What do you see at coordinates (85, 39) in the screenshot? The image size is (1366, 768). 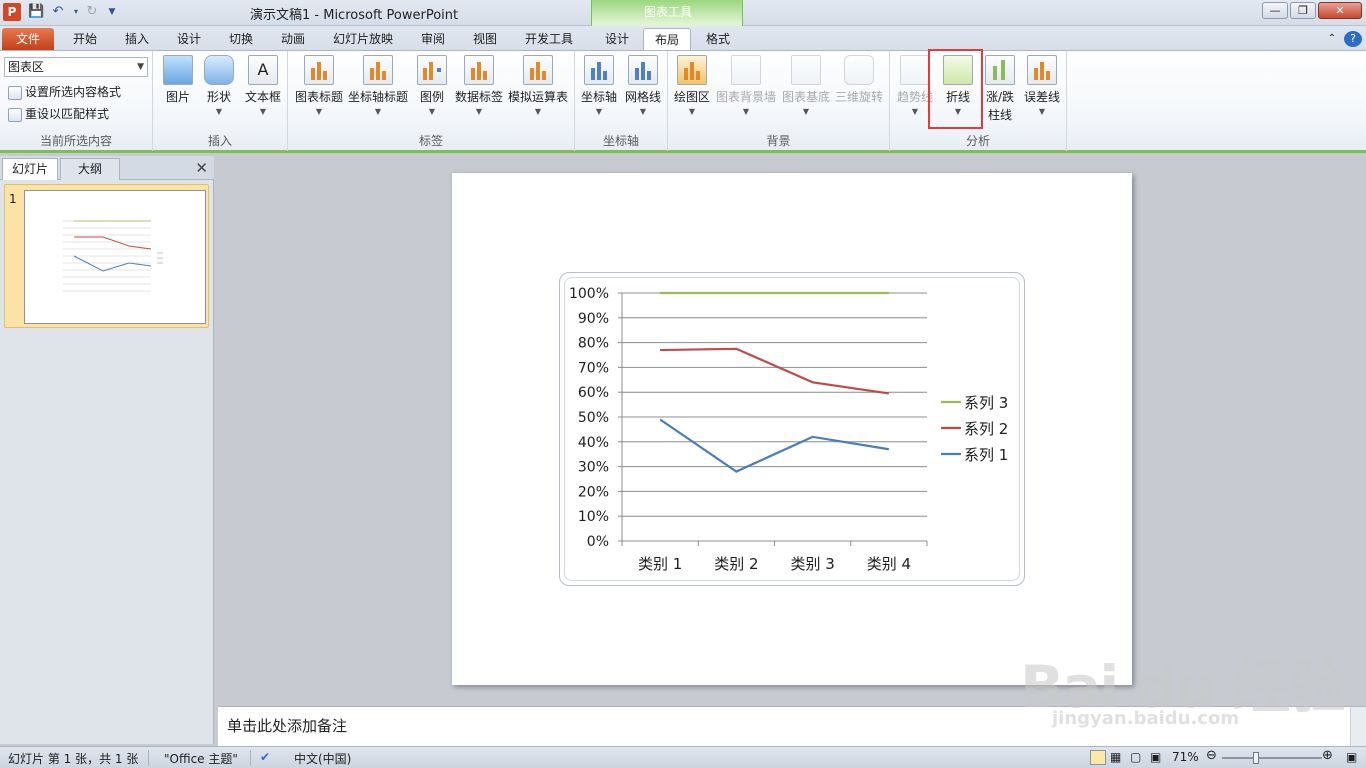 I see `tab-home: 开始` at bounding box center [85, 39].